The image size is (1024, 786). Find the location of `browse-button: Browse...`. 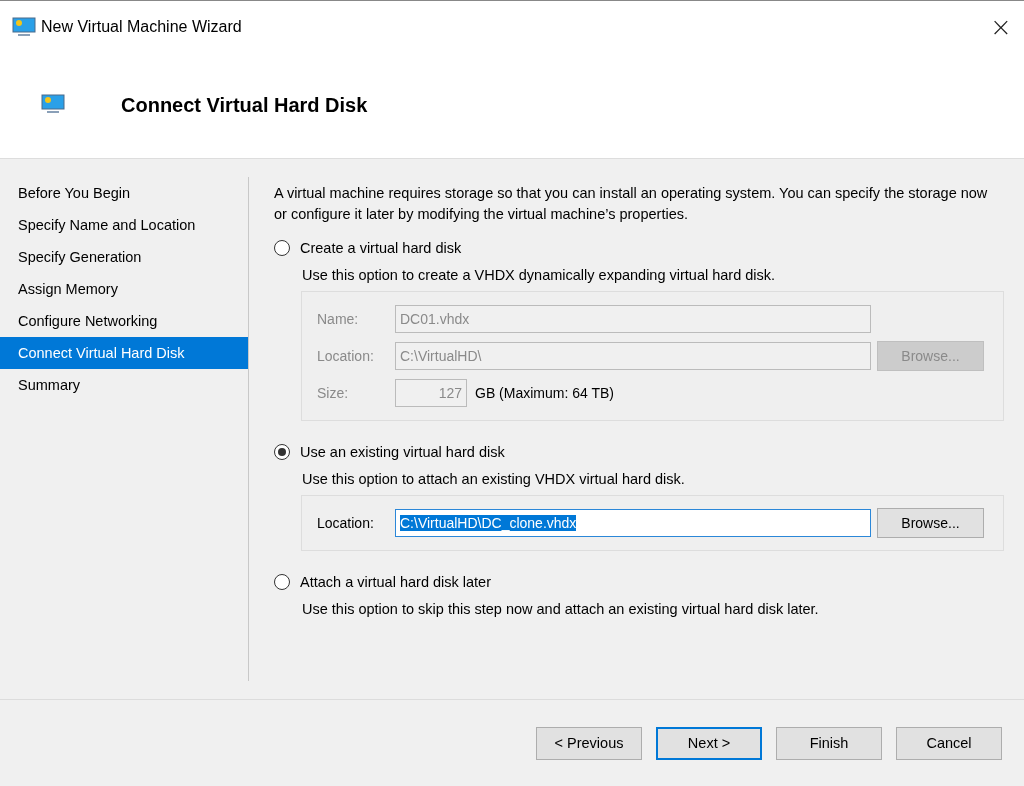

browse-button: Browse... is located at coordinates (930, 523).